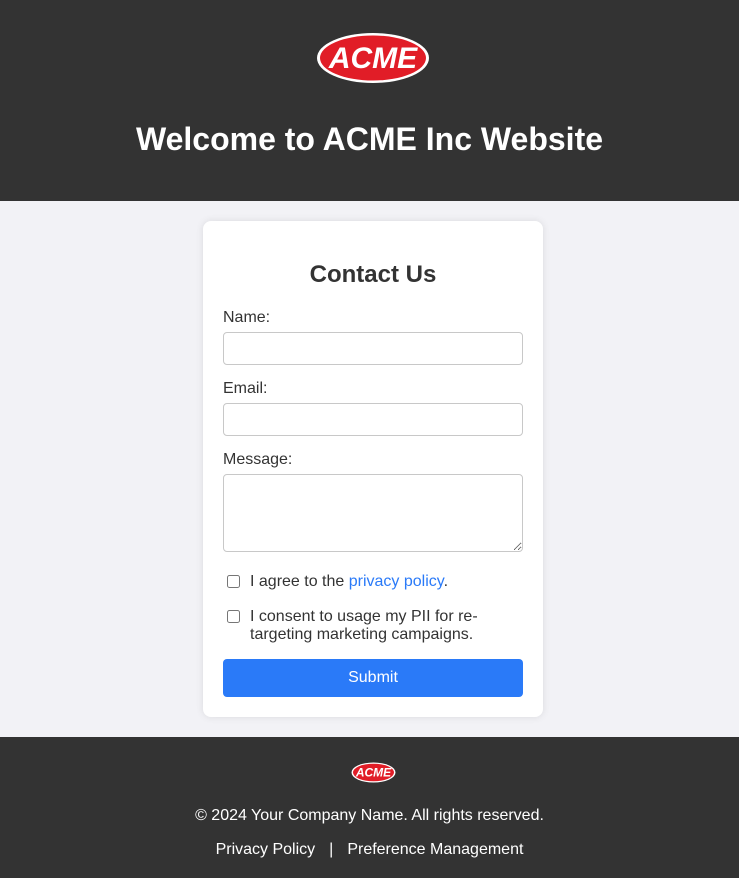 The width and height of the screenshot is (739, 878). Describe the element at coordinates (373, 419) in the screenshot. I see `email-input` at that location.